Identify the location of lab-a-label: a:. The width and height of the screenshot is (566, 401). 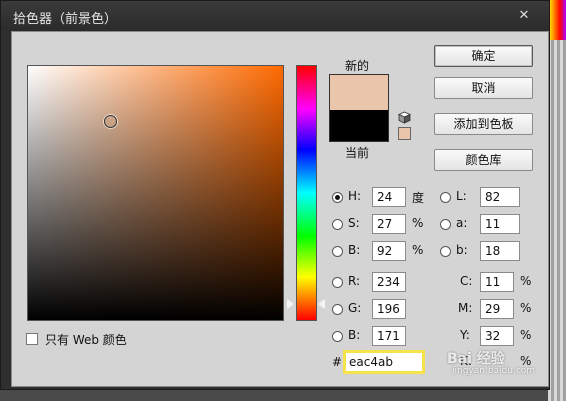
(462, 223).